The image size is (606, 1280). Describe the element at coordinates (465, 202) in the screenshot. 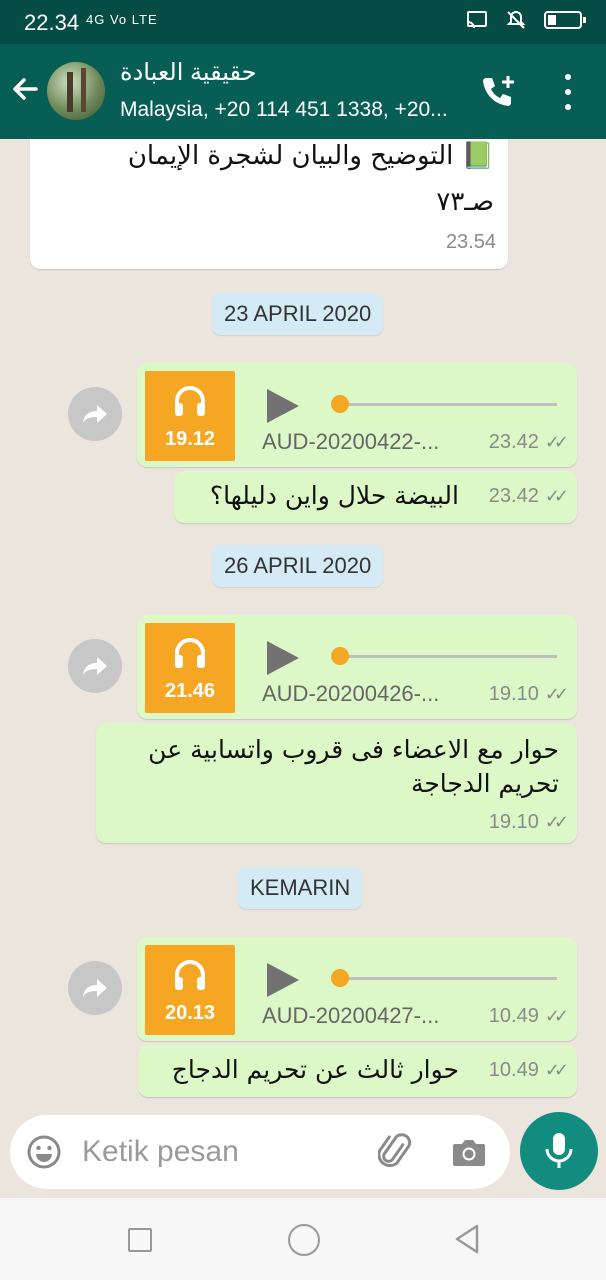

I see `message-text: صـ٧٣` at that location.